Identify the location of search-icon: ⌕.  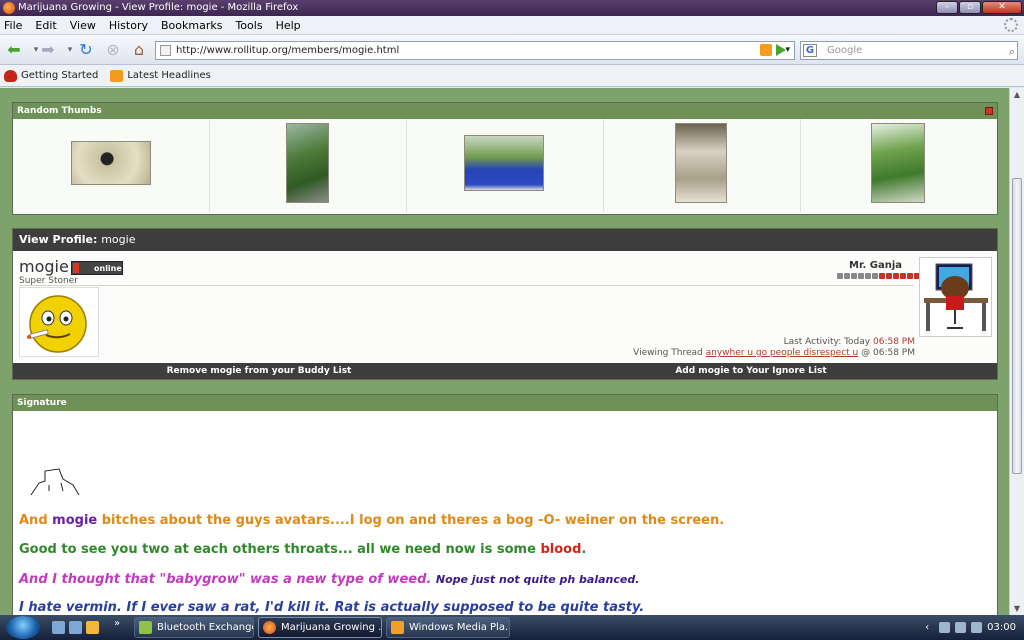
(1012, 51).